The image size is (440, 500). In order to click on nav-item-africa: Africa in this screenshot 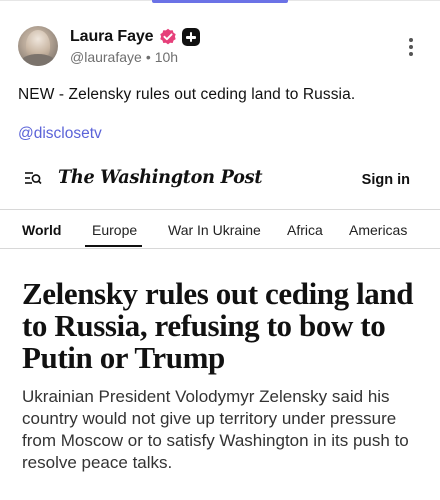, I will do `click(305, 230)`.